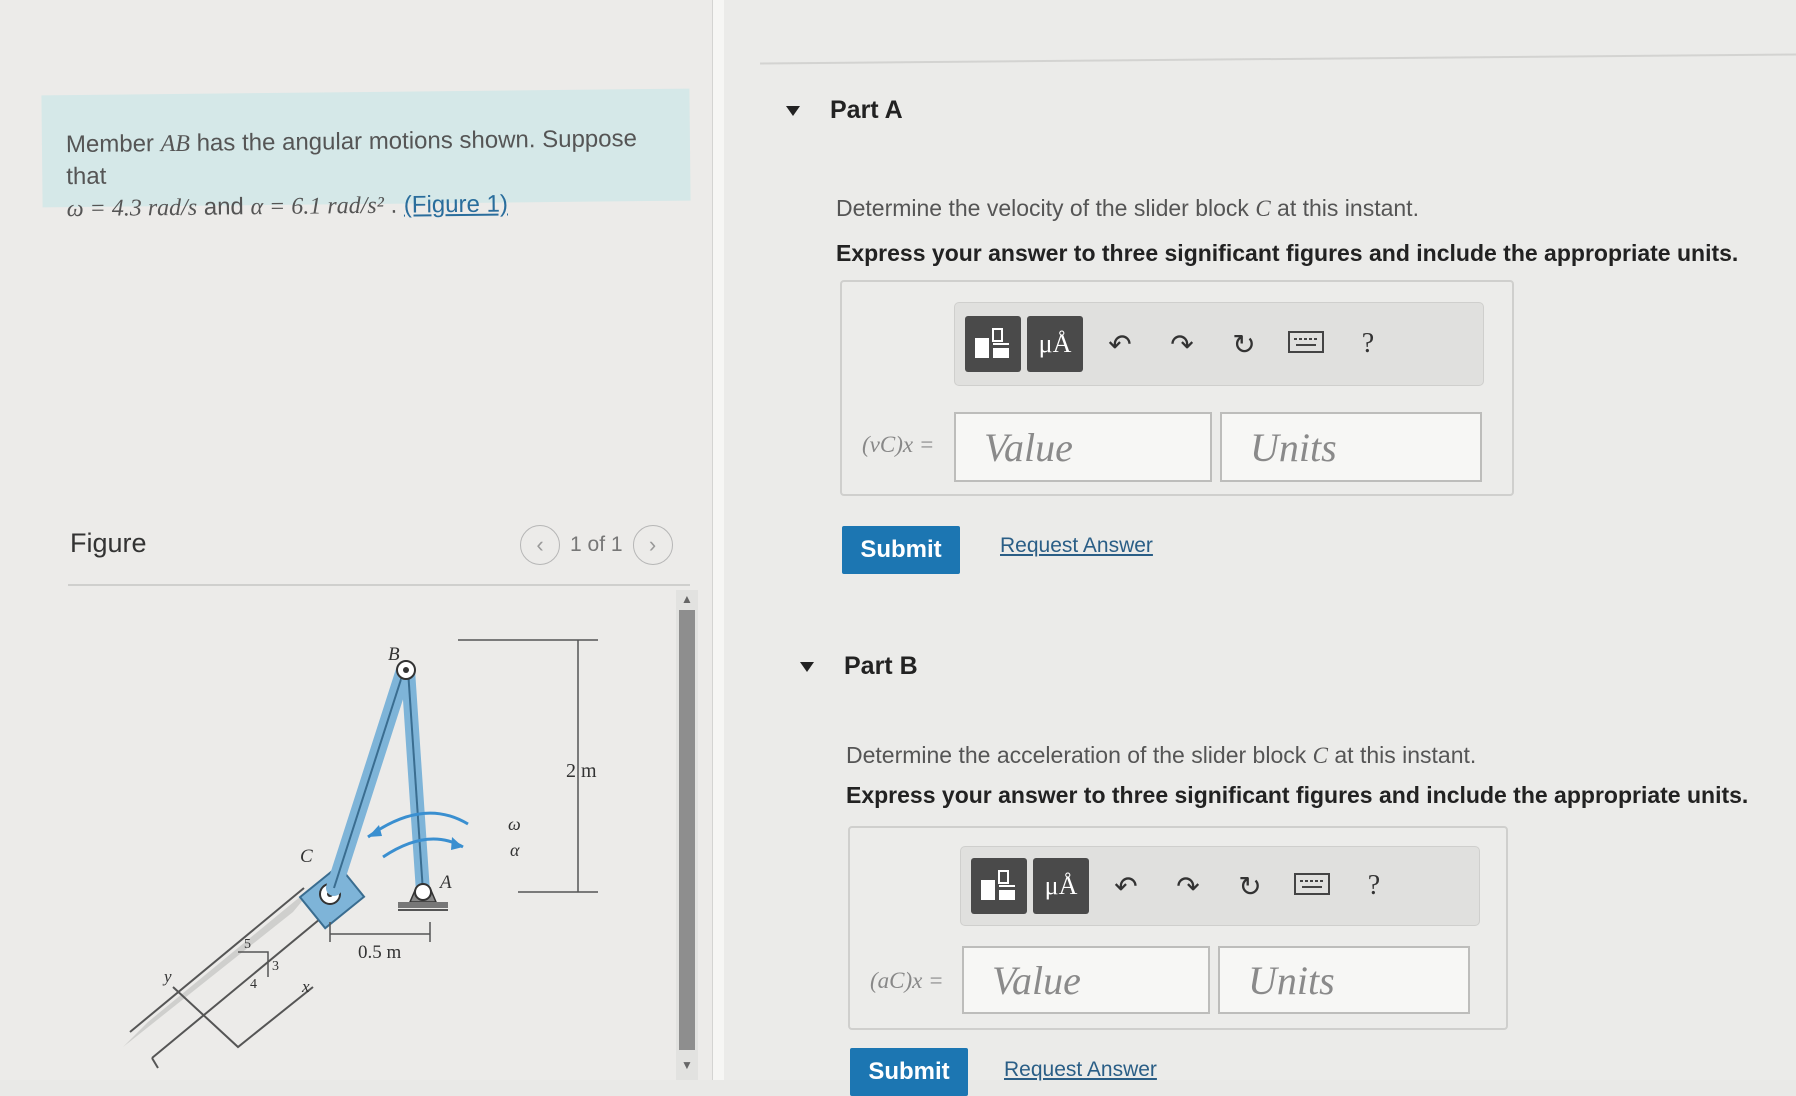 This screenshot has height=1096, width=1796. I want to click on link-bc-edge, so click(369, 779).